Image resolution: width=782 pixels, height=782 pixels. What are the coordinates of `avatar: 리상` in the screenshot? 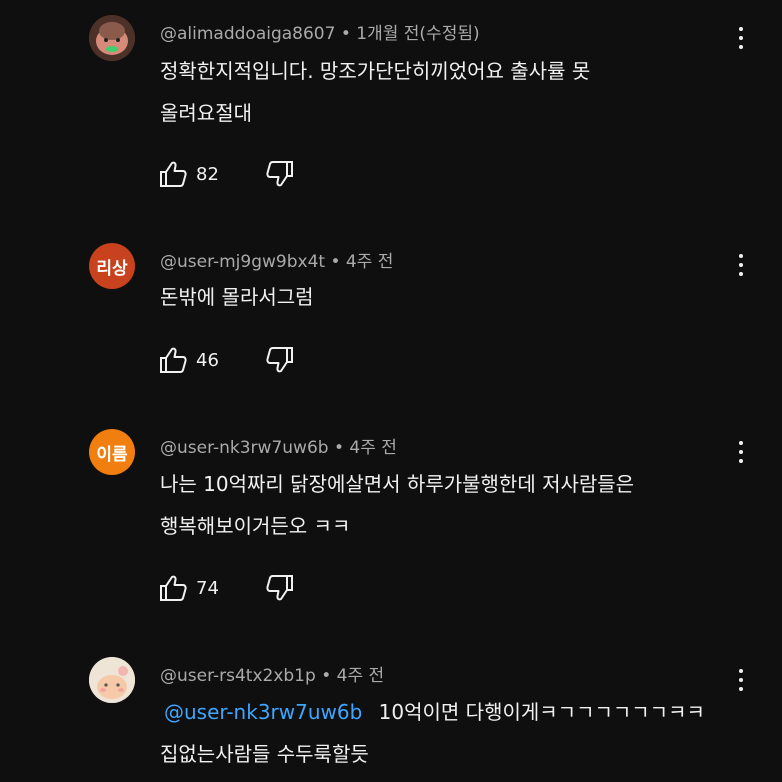 It's located at (112, 266).